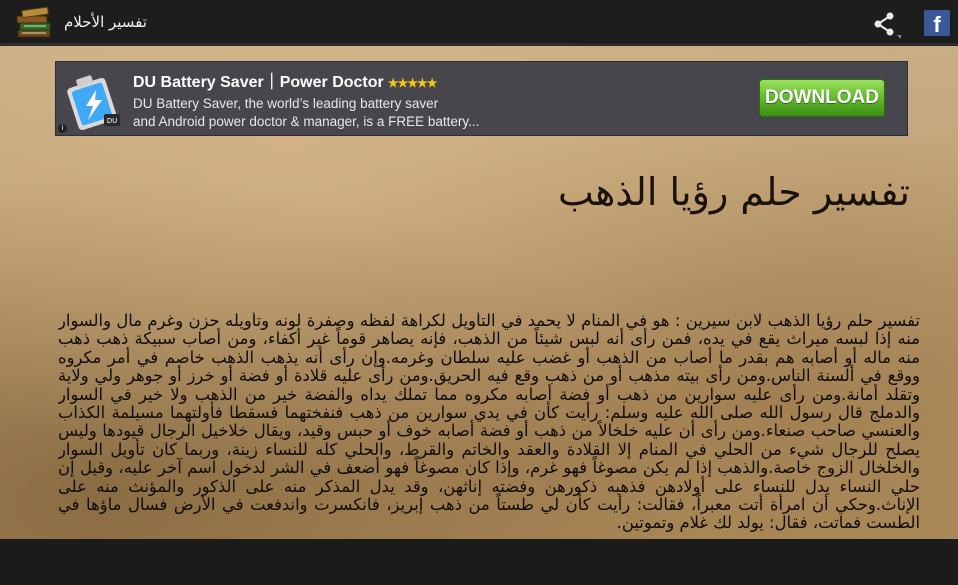 The image size is (958, 585). Describe the element at coordinates (822, 98) in the screenshot. I see `download-button: DOWNLOAD` at that location.